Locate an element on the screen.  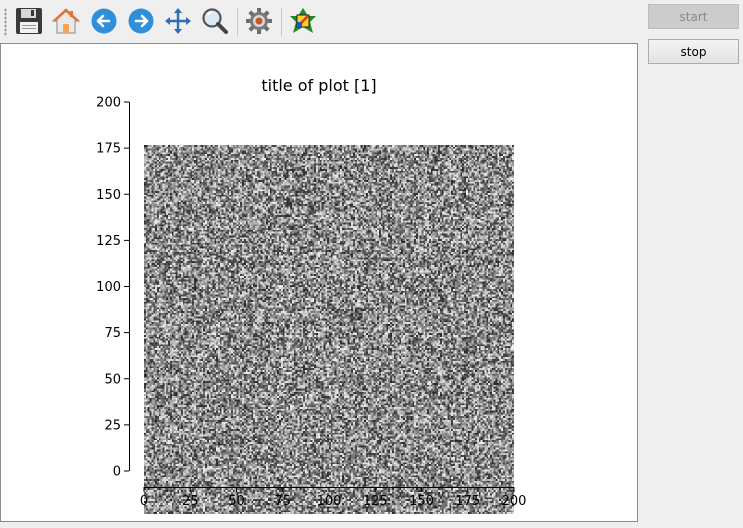
home-icon is located at coordinates (66, 21).